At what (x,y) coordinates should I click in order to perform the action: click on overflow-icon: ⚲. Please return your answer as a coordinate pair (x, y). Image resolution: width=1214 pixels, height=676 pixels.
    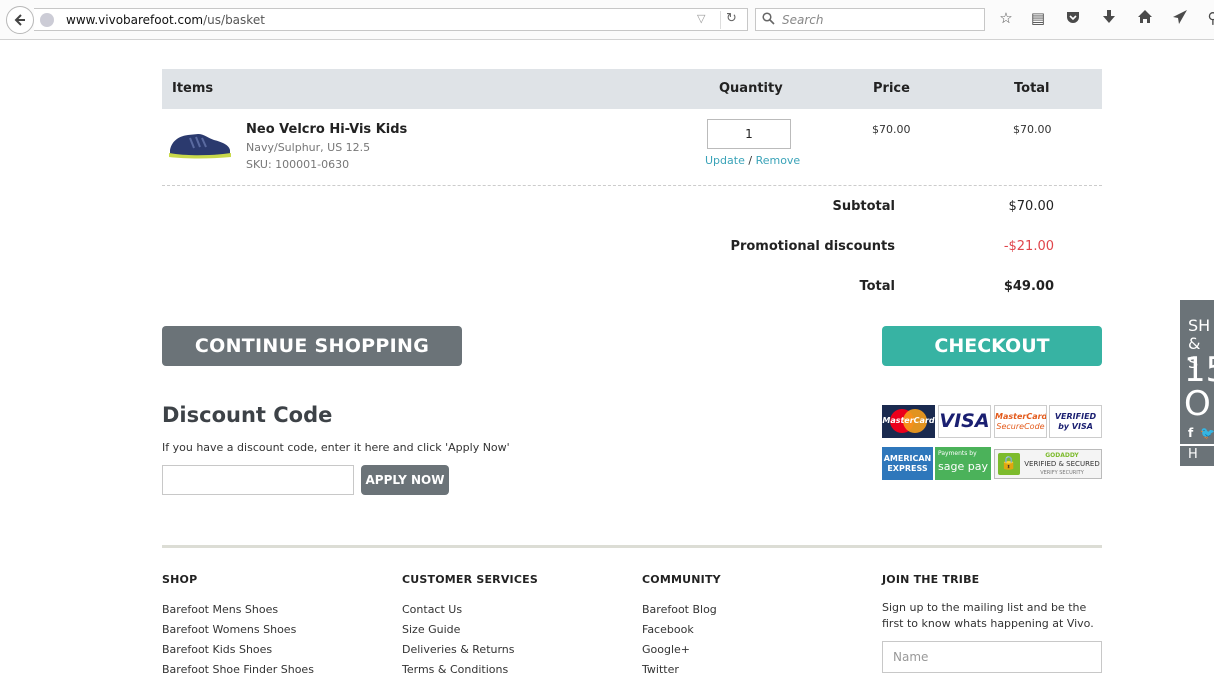
    Looking at the image, I should click on (1208, 18).